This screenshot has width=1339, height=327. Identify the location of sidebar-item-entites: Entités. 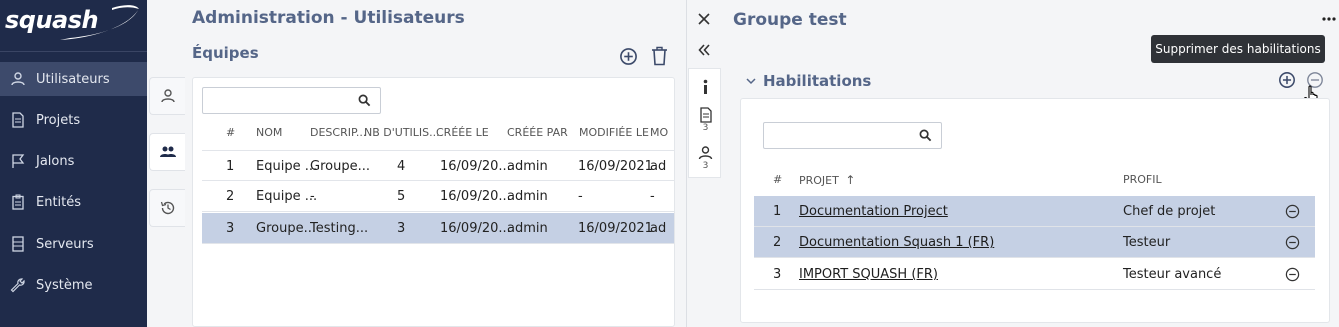
(73, 202).